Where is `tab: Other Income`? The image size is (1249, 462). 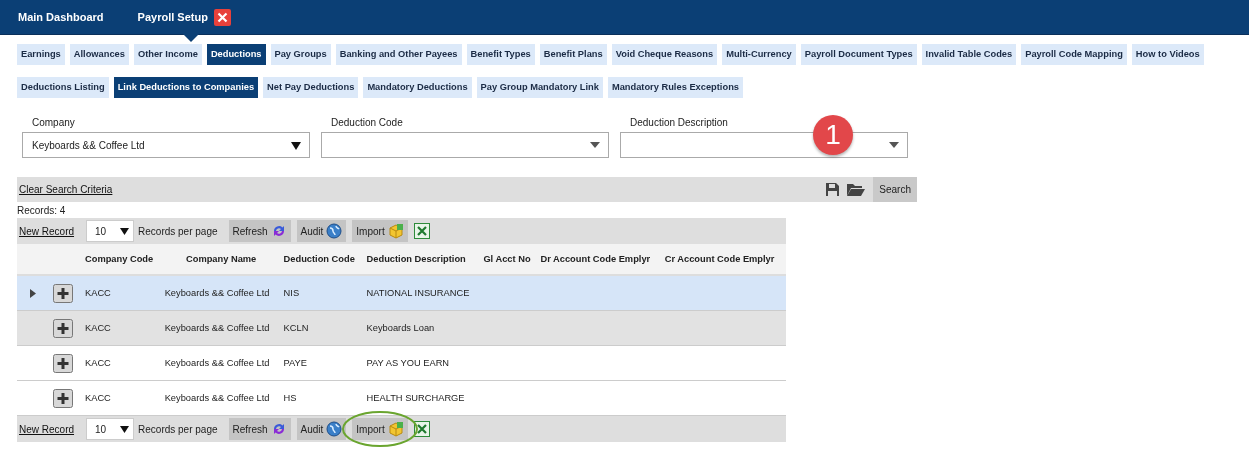 tab: Other Income is located at coordinates (167, 54).